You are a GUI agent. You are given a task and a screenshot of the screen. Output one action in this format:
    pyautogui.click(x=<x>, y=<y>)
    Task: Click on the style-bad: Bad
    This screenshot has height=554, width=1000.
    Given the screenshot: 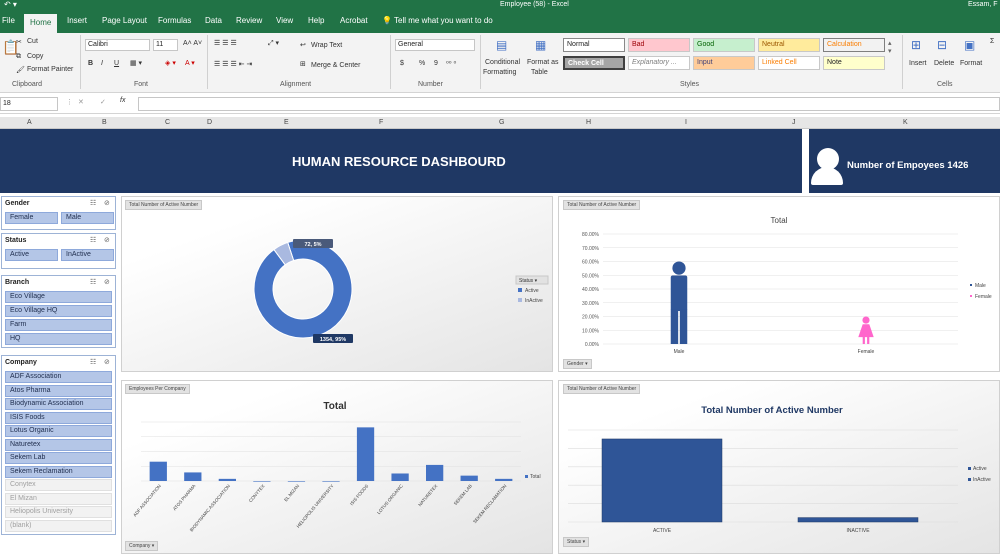 What is the action you would take?
    pyautogui.click(x=659, y=45)
    